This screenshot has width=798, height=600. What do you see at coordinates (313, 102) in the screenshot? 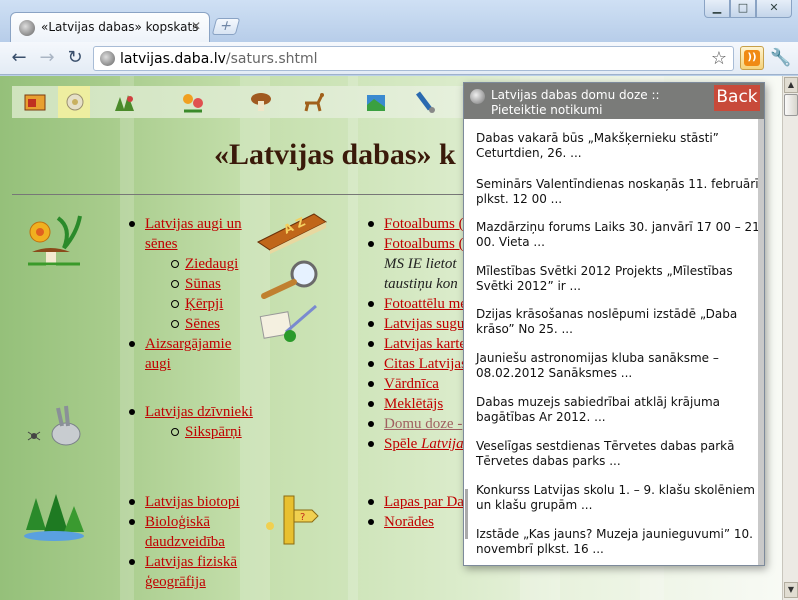
I see `deer-icon` at bounding box center [313, 102].